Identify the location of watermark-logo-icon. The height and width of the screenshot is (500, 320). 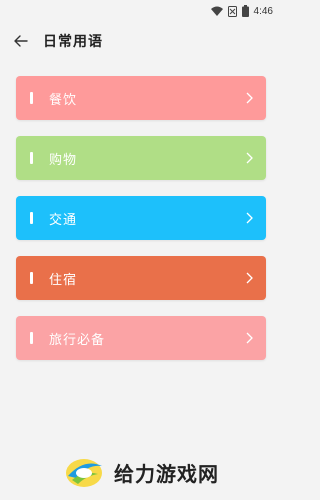
(84, 473).